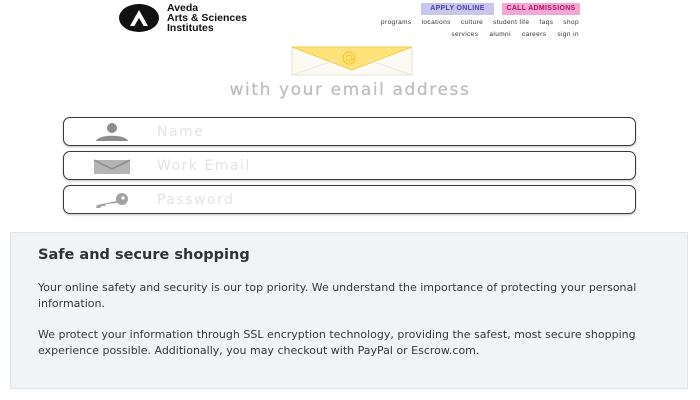 Image resolution: width=700 pixels, height=400 pixels. What do you see at coordinates (350, 90) in the screenshot?
I see `signup-heading: with your email address` at bounding box center [350, 90].